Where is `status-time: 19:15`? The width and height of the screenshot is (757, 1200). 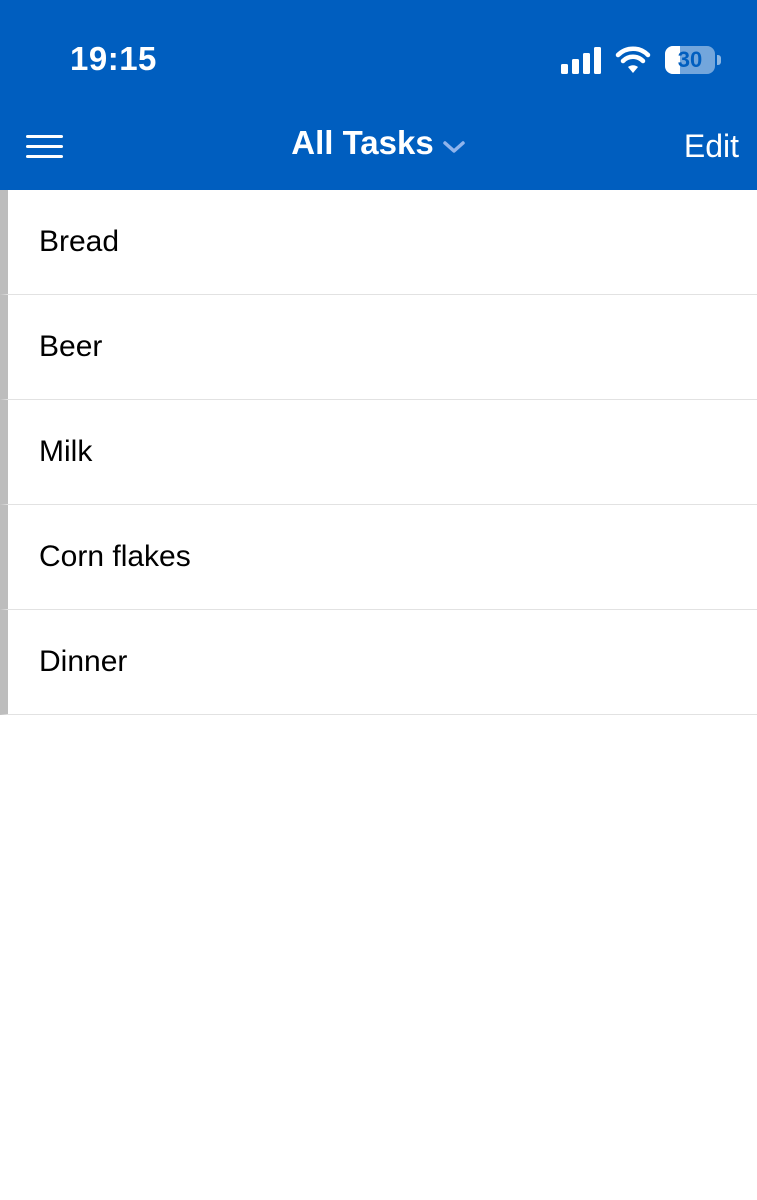
status-time: 19:15 is located at coordinates (113, 58).